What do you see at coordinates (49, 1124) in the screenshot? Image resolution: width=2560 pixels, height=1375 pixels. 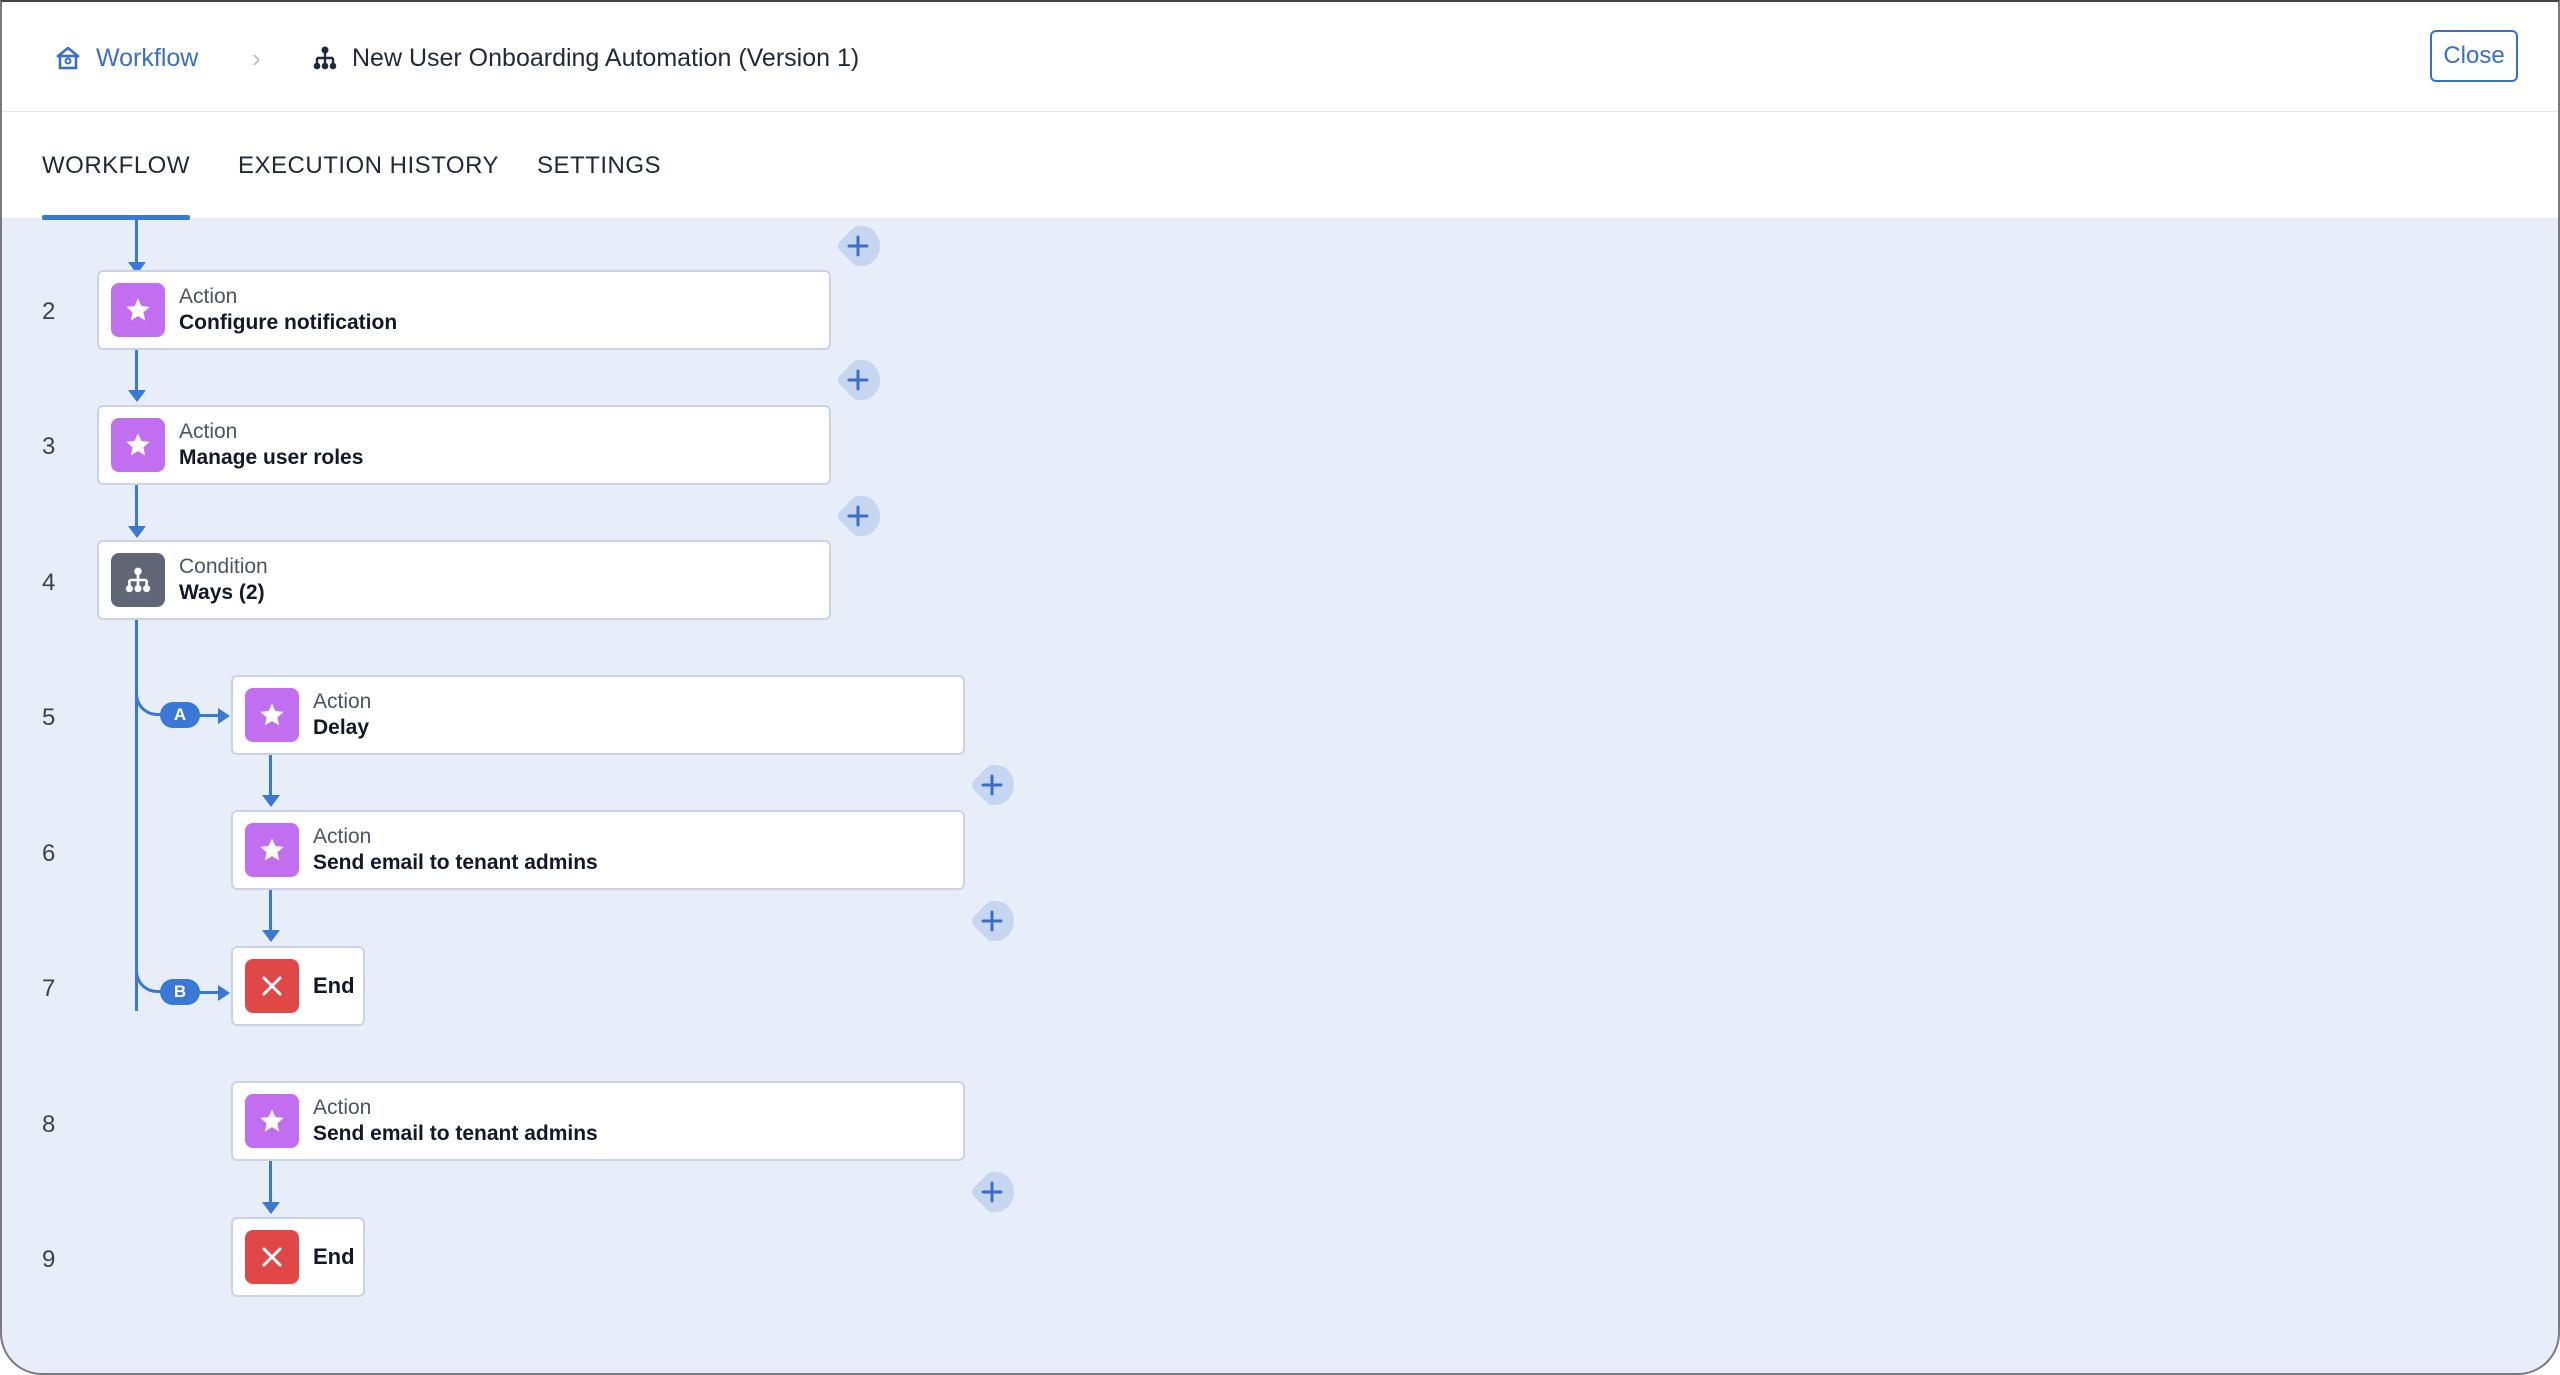 I see `step-number: 8` at bounding box center [49, 1124].